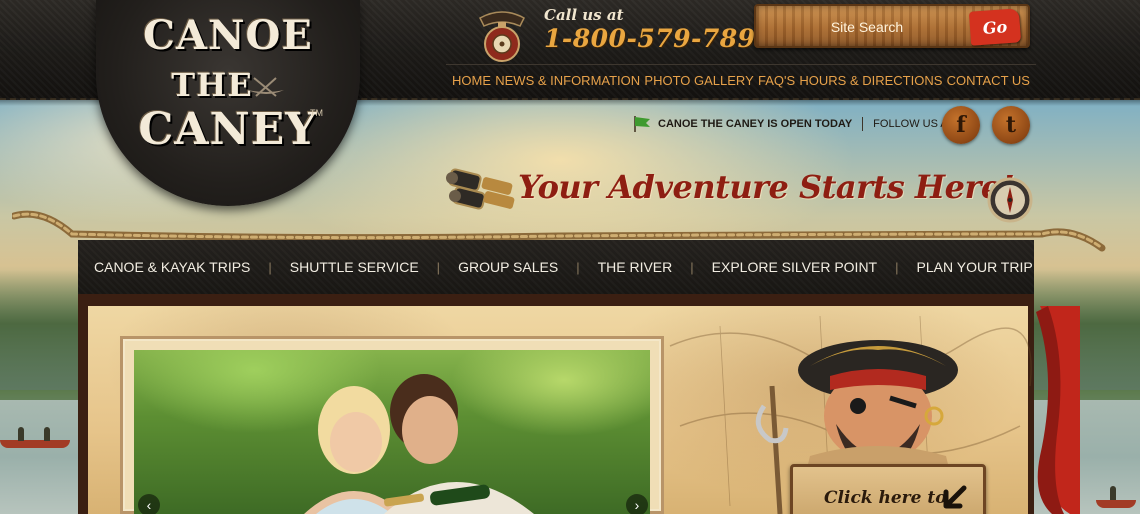 The image size is (1140, 514). What do you see at coordinates (316, 113) in the screenshot?
I see `trademark-symbol: TM` at bounding box center [316, 113].